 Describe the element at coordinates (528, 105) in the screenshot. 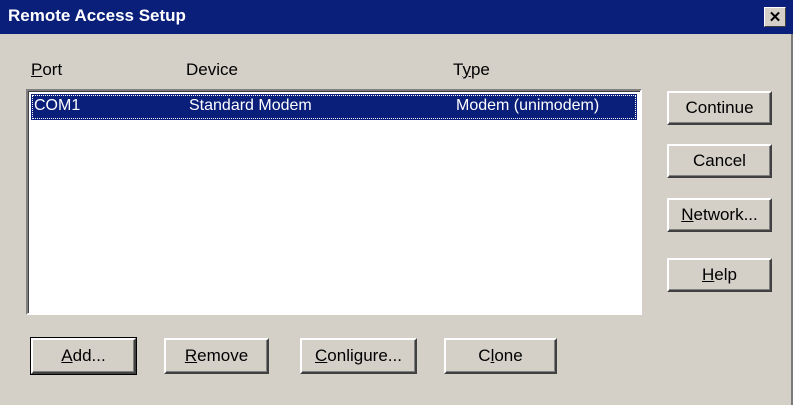

I see `cell-type: Modem (unimodem)` at that location.